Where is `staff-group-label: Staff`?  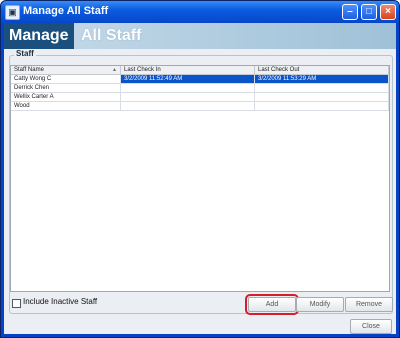 staff-group-label: Staff is located at coordinates (25, 53).